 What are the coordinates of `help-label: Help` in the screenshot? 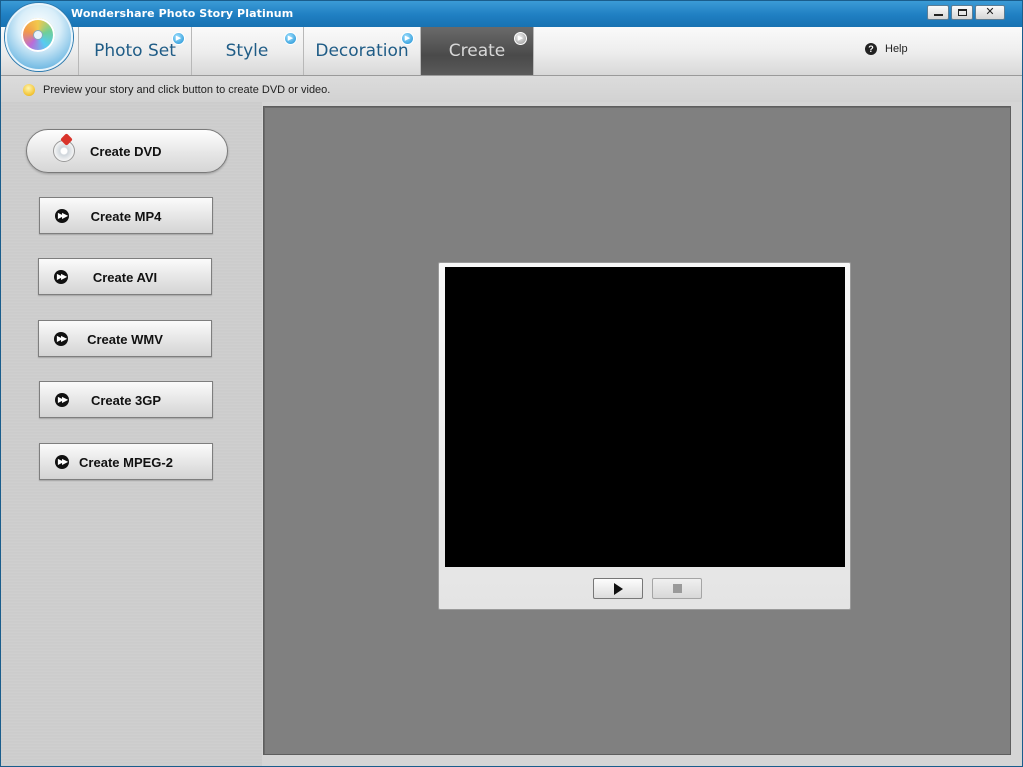 It's located at (896, 49).